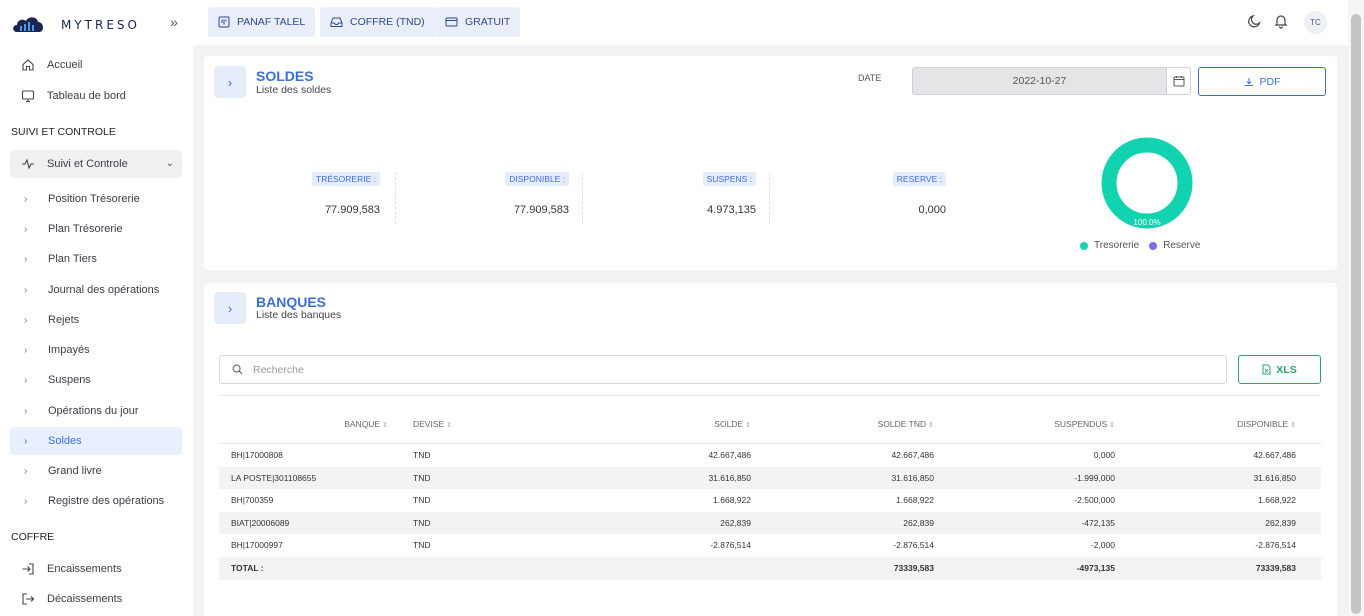 The height and width of the screenshot is (616, 1364). Describe the element at coordinates (582, 198) in the screenshot. I see `stat-divider` at that location.